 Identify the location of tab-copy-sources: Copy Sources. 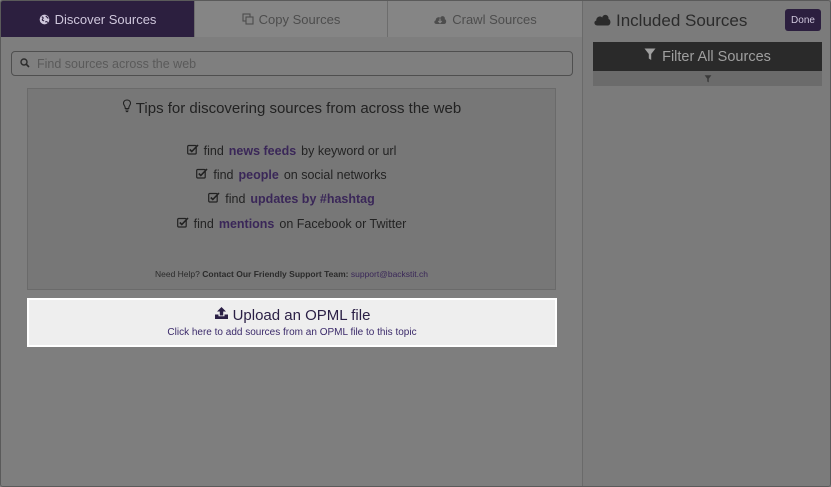
(291, 19).